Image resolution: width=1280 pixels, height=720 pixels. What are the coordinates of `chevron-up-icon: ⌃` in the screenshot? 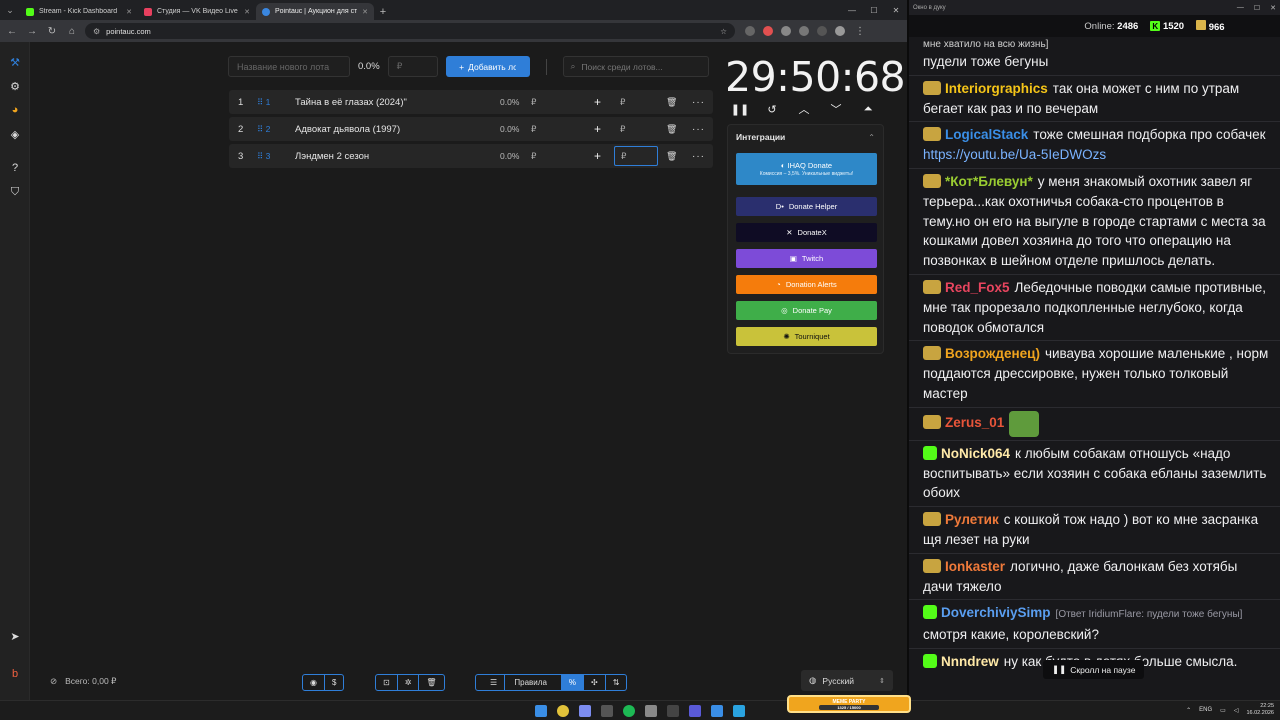 It's located at (871, 137).